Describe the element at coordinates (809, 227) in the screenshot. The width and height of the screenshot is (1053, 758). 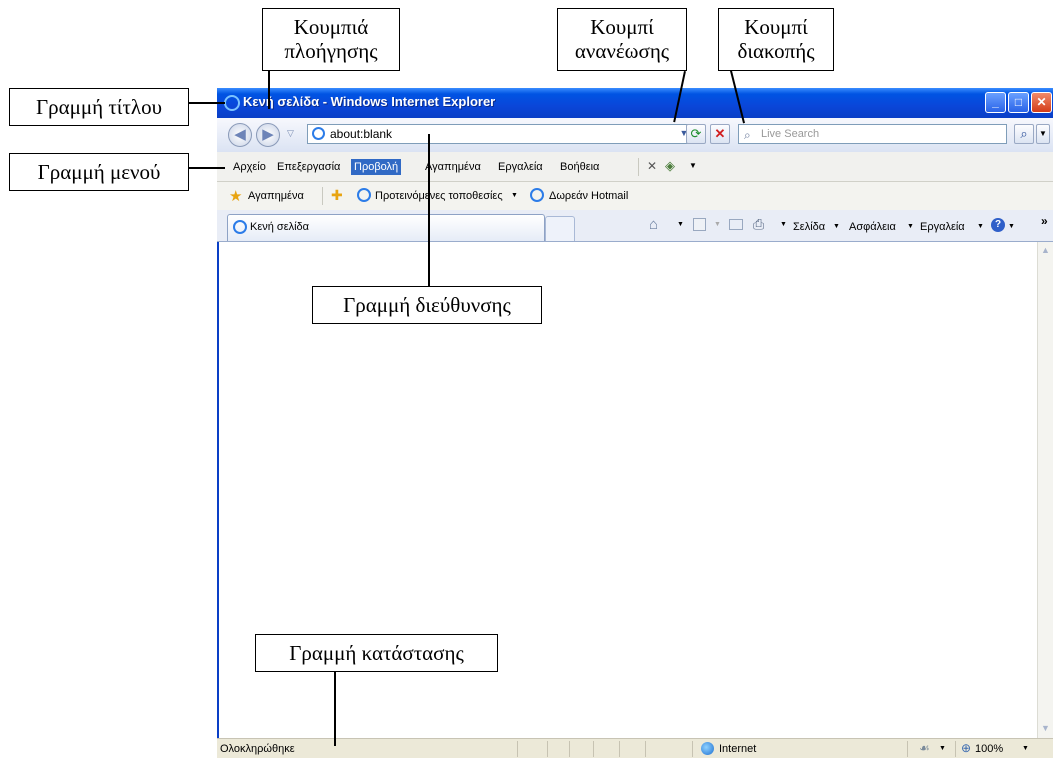
I see `page-menu: Σελίδα` at that location.